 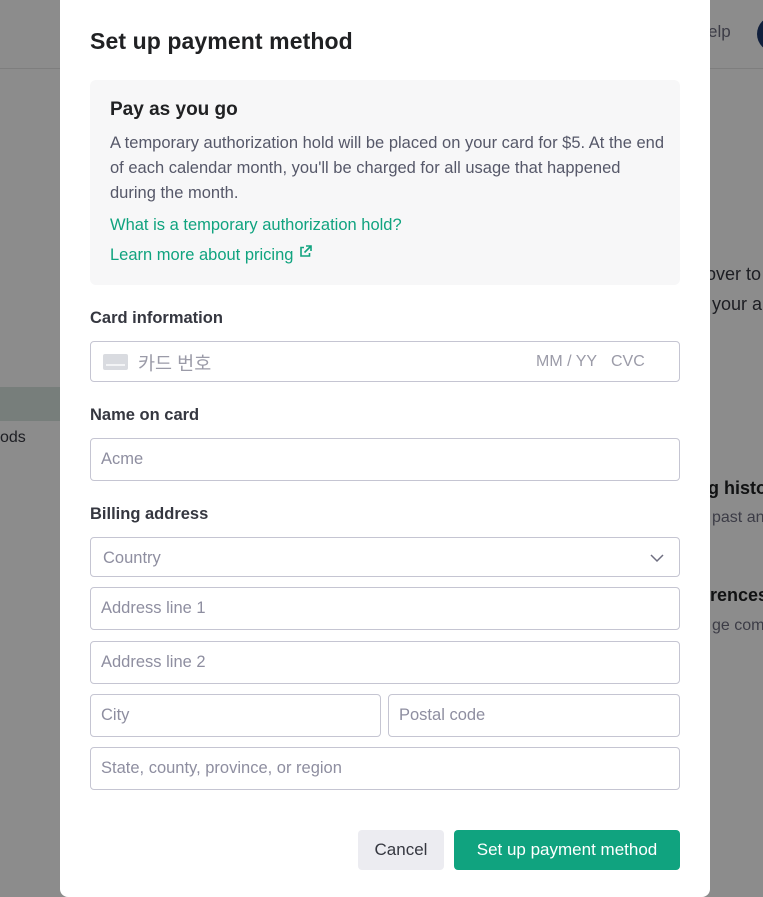 I want to click on card-cvc-placeholder: CVC, so click(x=628, y=362).